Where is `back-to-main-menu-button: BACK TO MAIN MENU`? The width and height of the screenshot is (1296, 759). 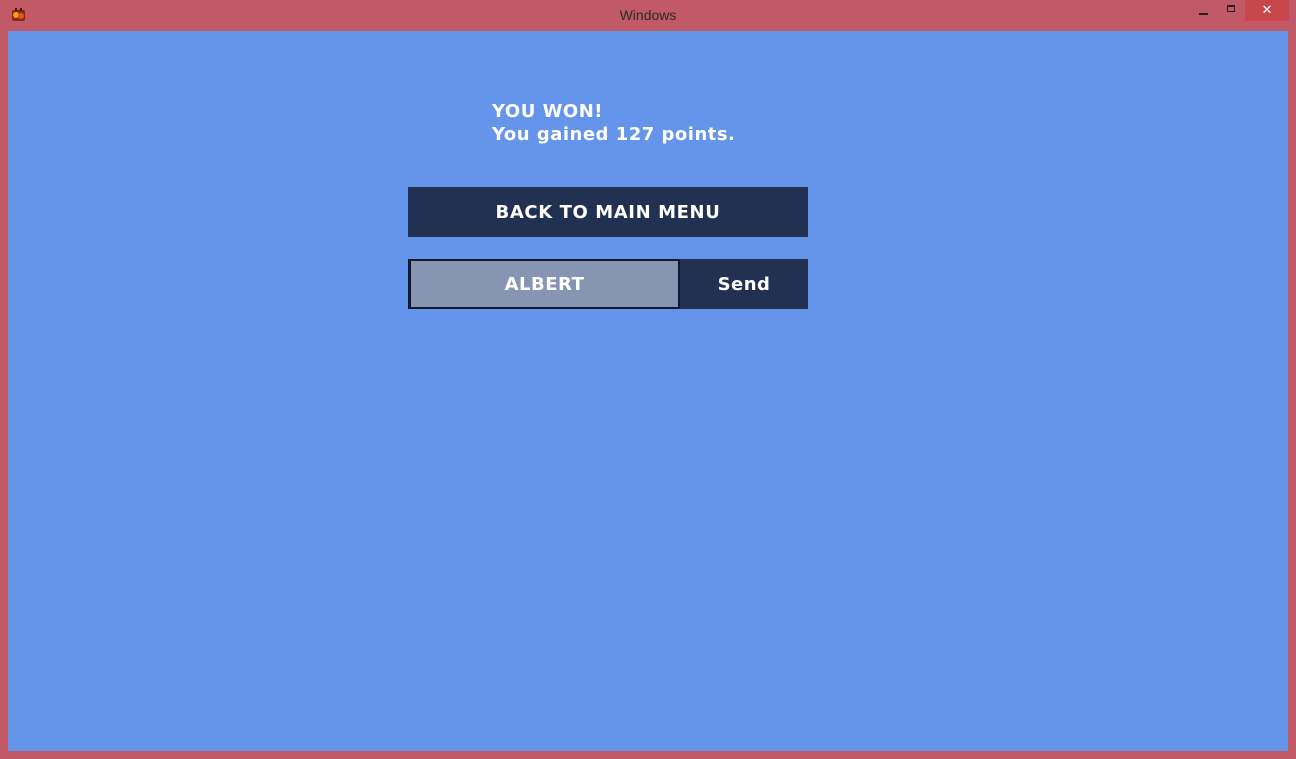
back-to-main-menu-button: BACK TO MAIN MENU is located at coordinates (608, 212).